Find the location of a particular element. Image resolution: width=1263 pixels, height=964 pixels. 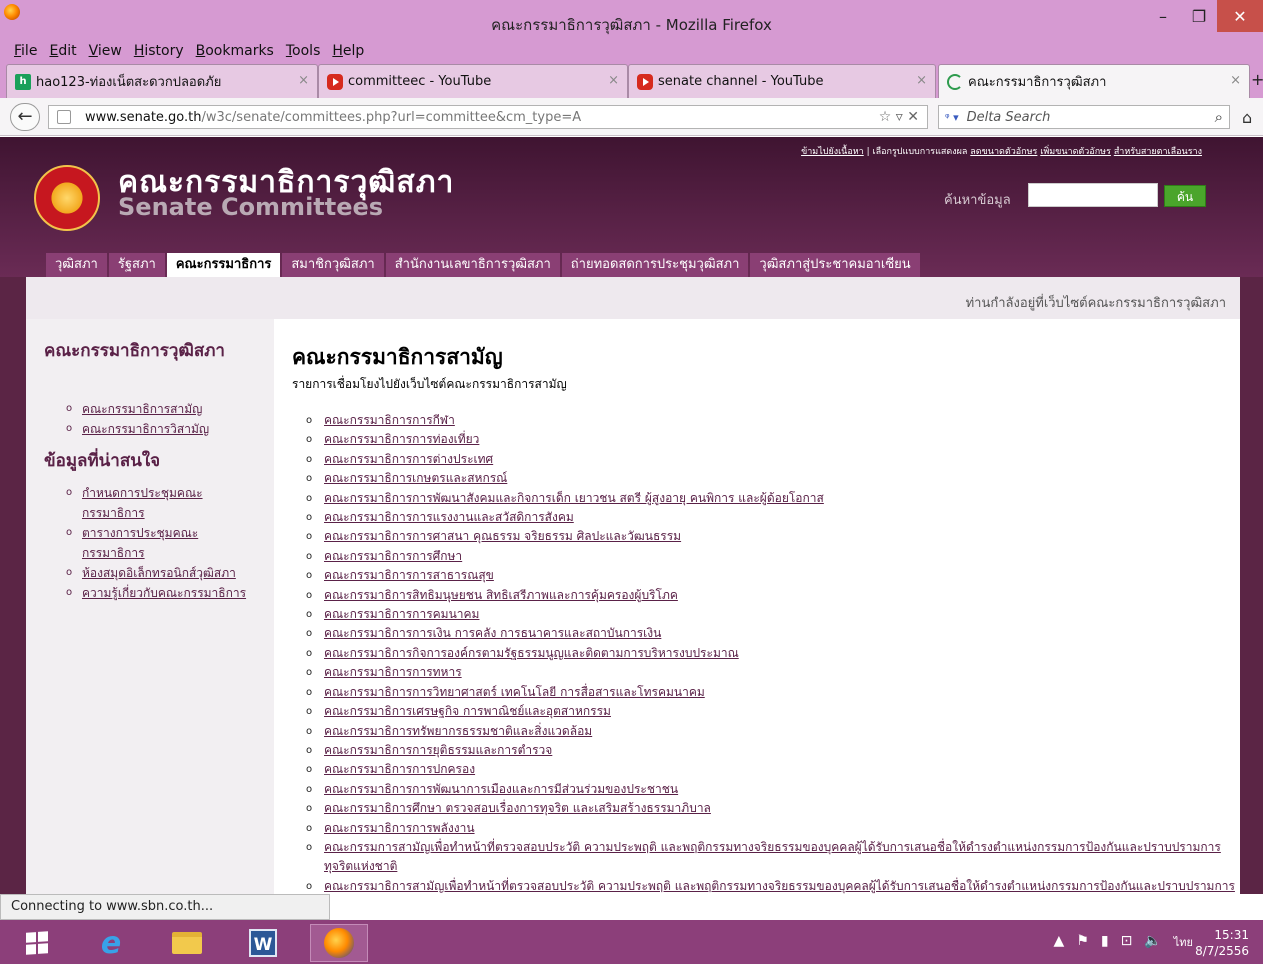

committee-link: คณะกรรมาธิการการสาธารณสุข is located at coordinates (773, 576).